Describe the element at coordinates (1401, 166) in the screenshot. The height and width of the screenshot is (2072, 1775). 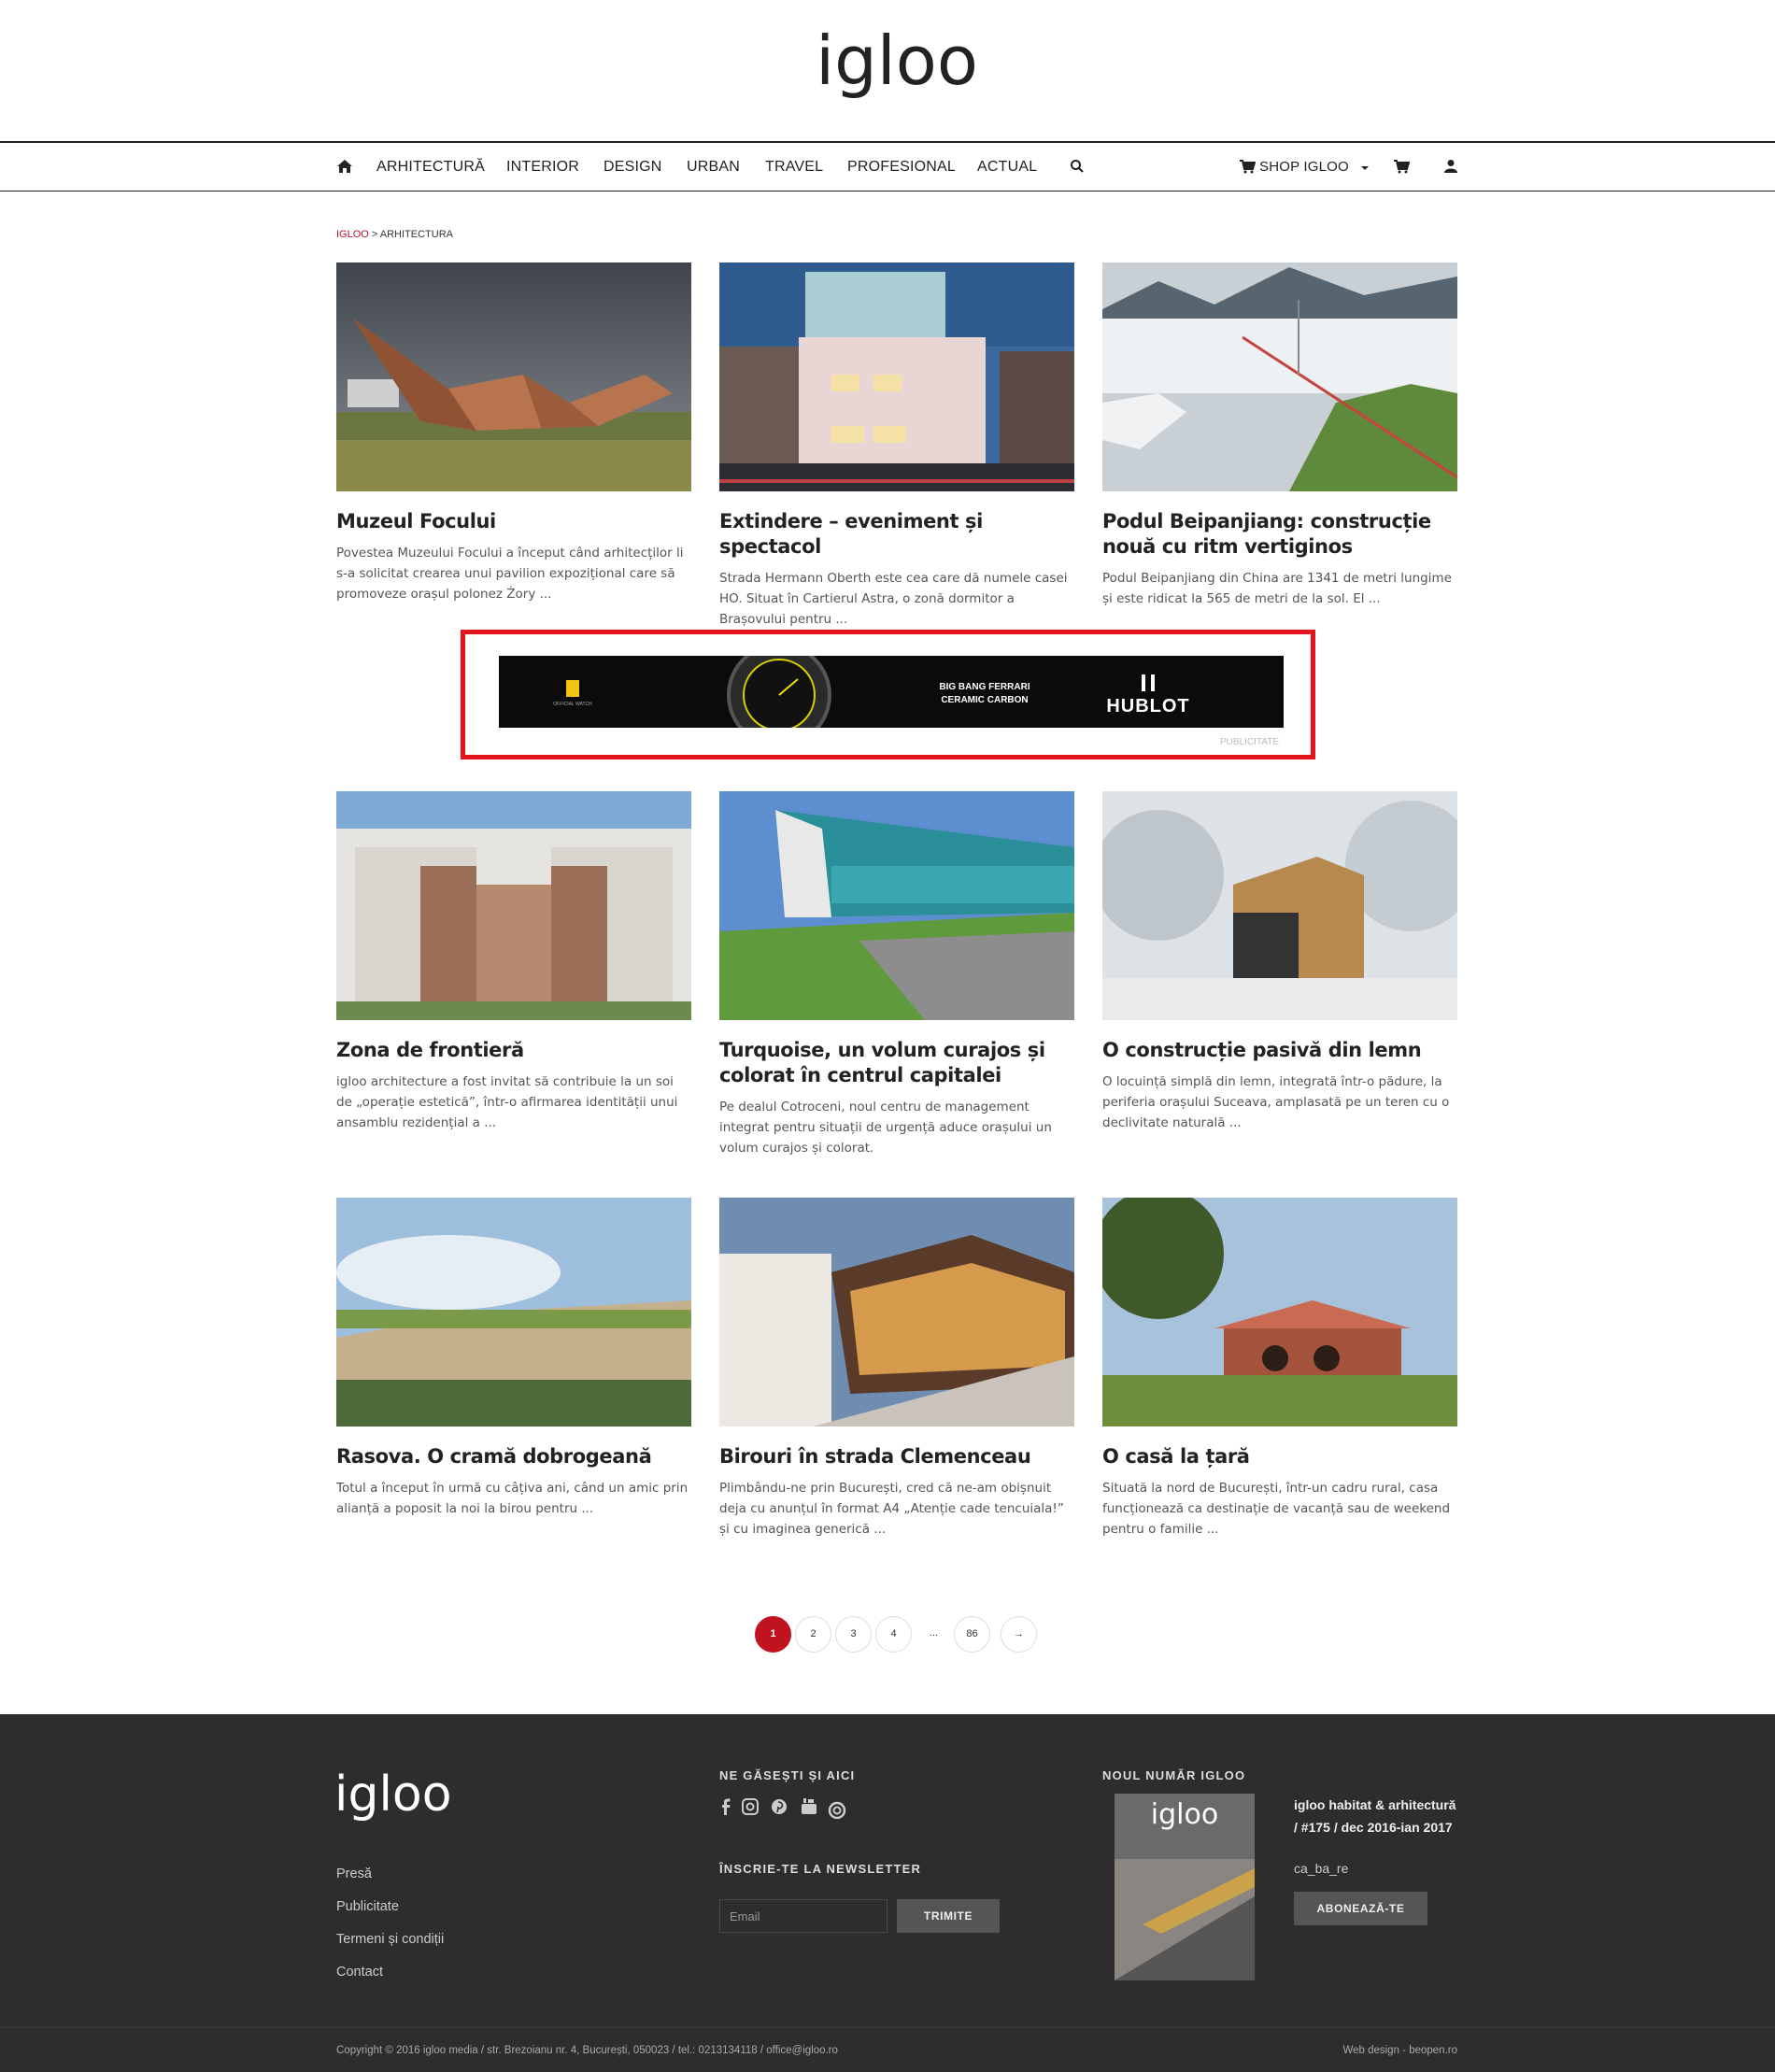
I see `cart-icon` at that location.